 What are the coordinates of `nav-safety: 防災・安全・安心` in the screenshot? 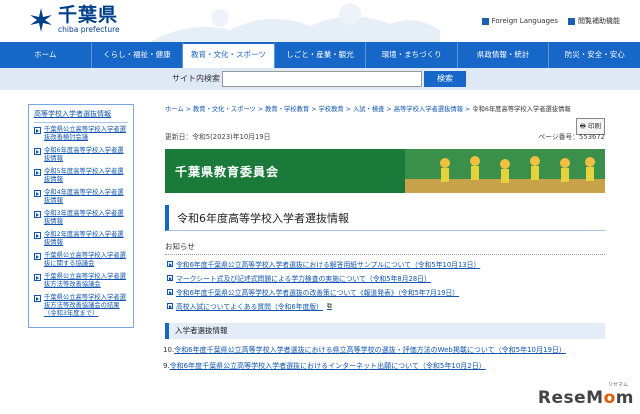 It's located at (594, 55).